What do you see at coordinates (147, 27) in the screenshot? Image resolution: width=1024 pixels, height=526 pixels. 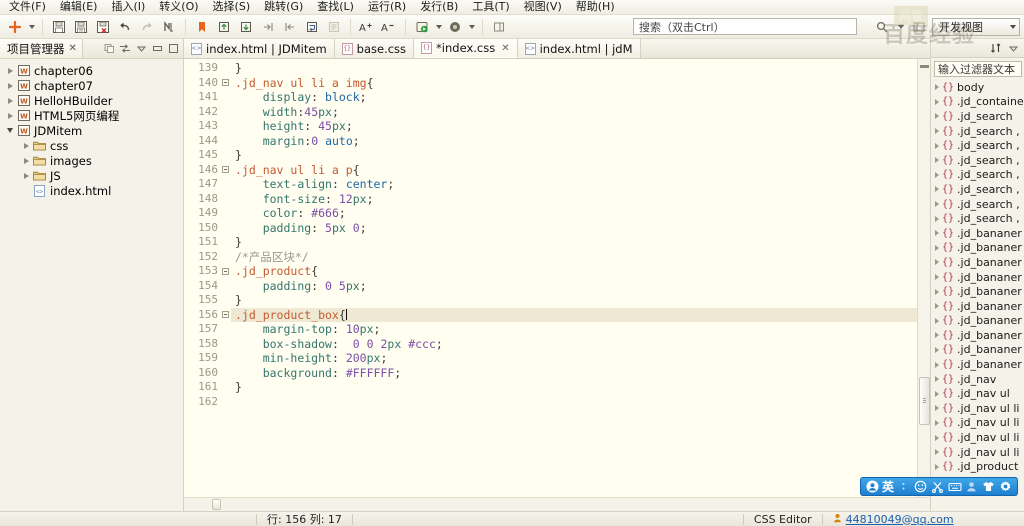 I see `redo-button` at bounding box center [147, 27].